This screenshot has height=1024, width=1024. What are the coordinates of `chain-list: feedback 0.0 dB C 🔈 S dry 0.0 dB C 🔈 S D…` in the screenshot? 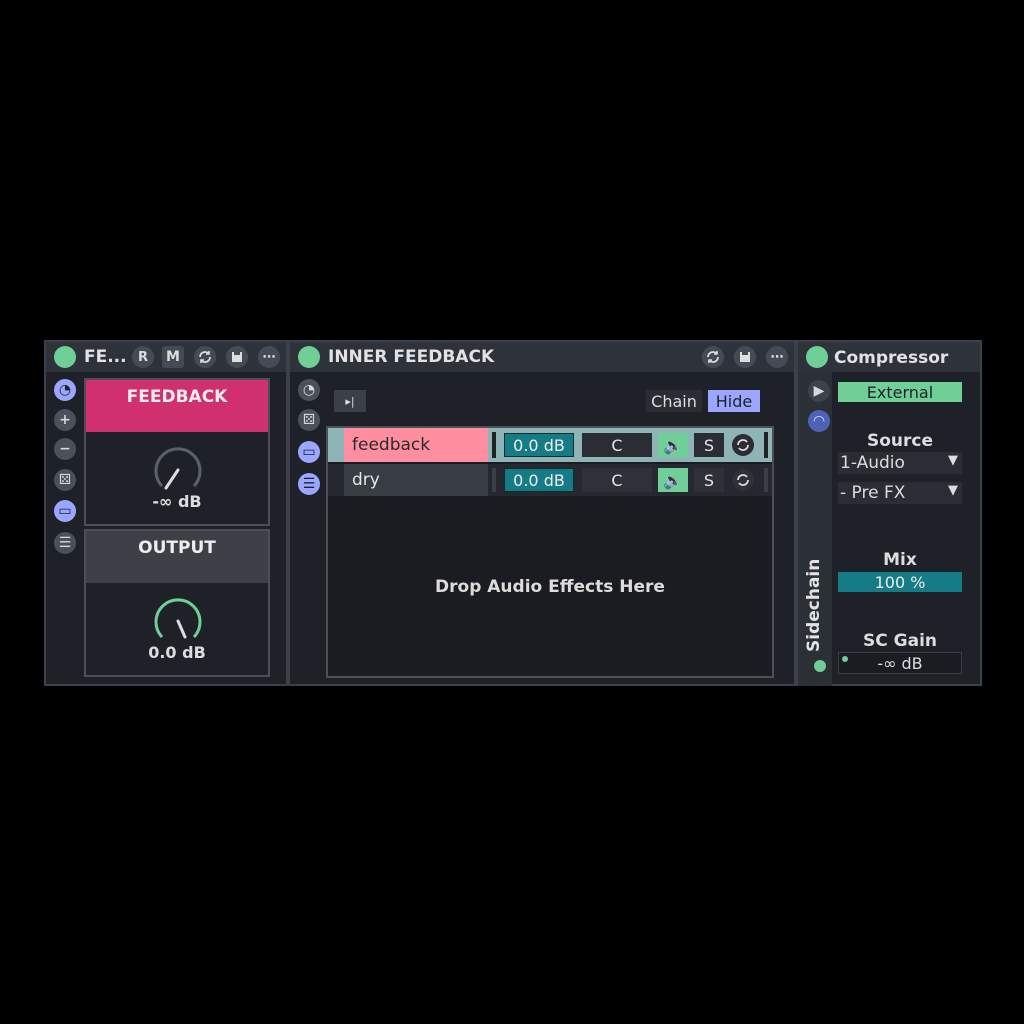 It's located at (550, 552).